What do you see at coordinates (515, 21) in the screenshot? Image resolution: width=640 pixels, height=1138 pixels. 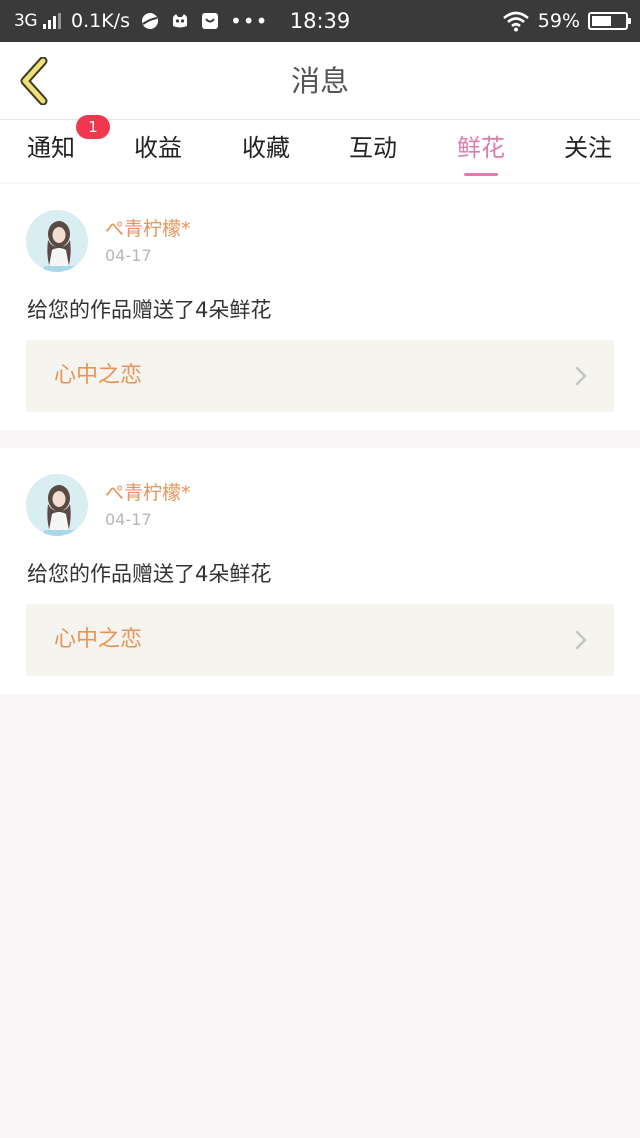 I see `wifi-icon` at bounding box center [515, 21].